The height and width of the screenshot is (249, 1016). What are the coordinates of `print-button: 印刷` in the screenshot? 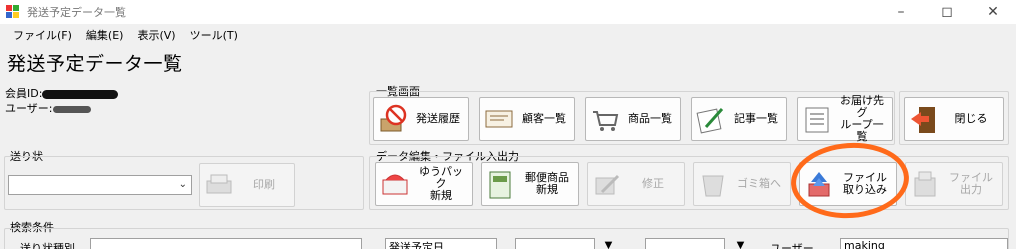 It's located at (247, 185).